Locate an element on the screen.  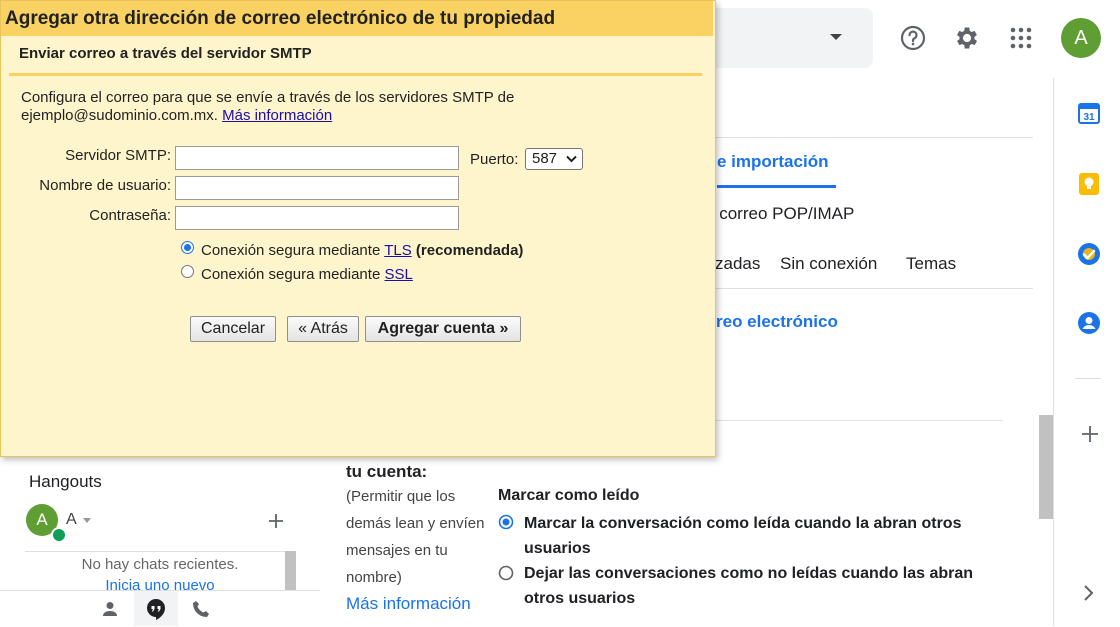
search-bar is located at coordinates (786, 38).